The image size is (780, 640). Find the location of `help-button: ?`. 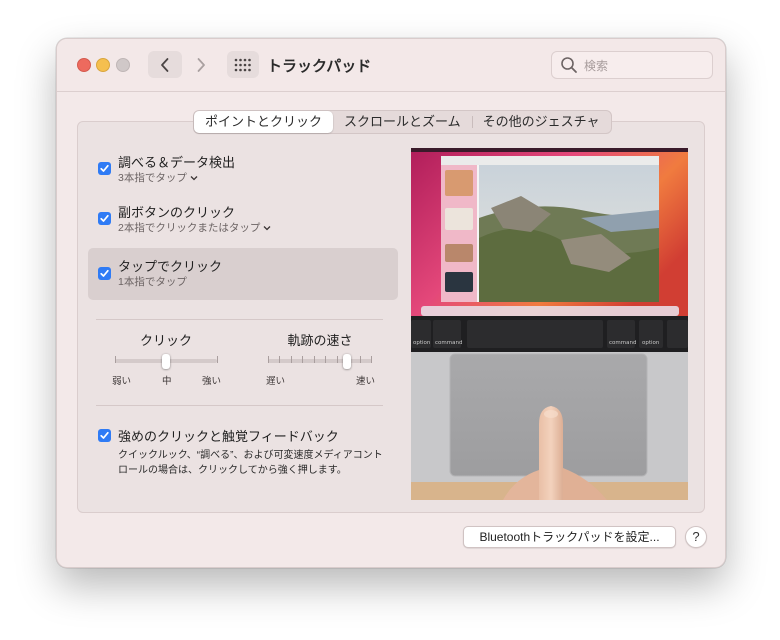

help-button: ? is located at coordinates (696, 537).